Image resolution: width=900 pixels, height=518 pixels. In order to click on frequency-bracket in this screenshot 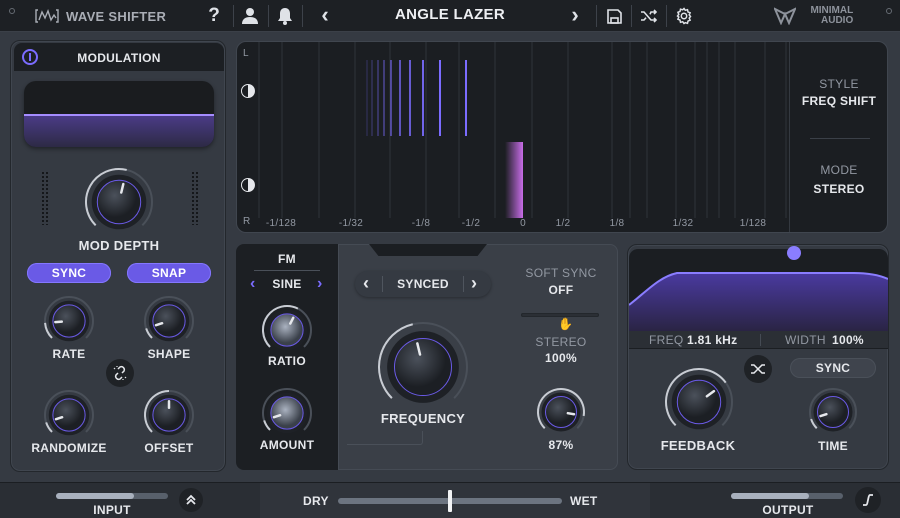, I will do `click(385, 438)`.